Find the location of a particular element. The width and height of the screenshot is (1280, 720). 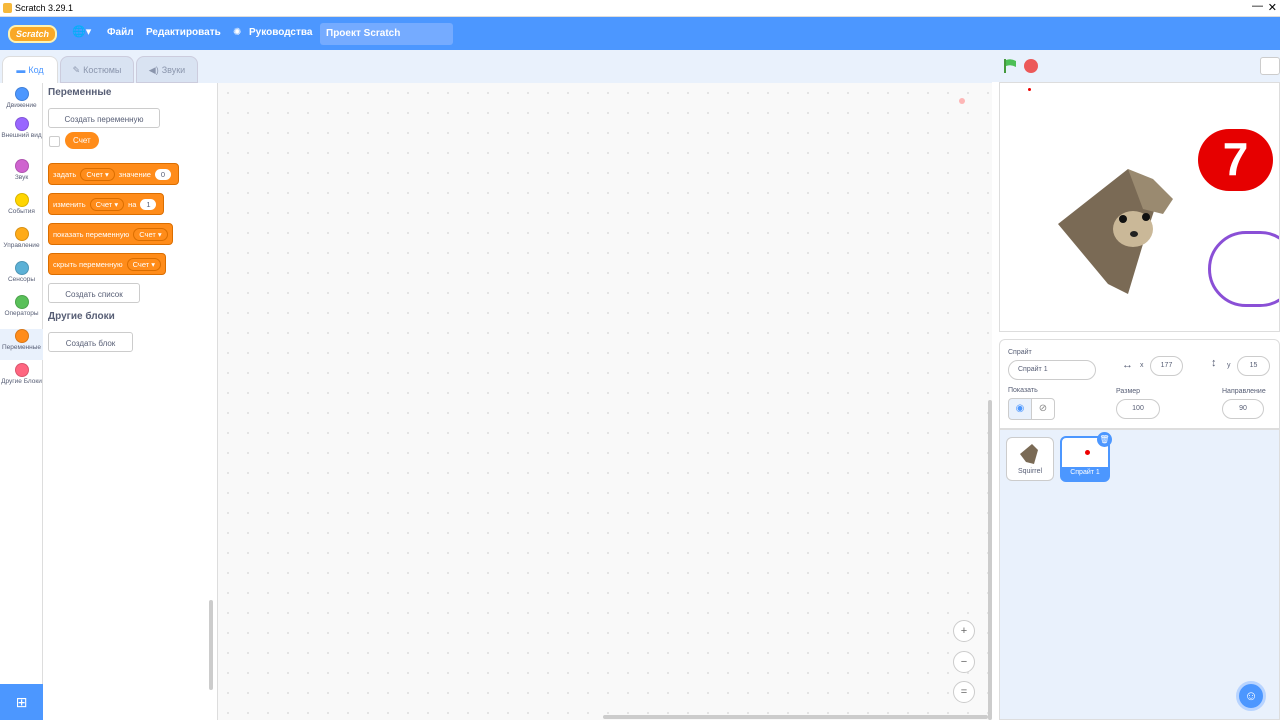

workspace-scrollbar-v is located at coordinates (990, 560).